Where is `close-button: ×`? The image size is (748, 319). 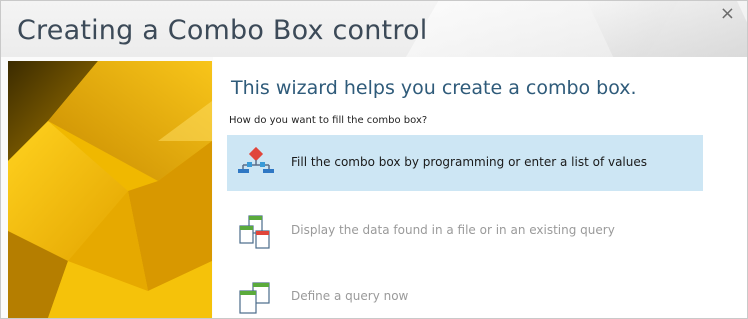
close-button: × is located at coordinates (727, 14).